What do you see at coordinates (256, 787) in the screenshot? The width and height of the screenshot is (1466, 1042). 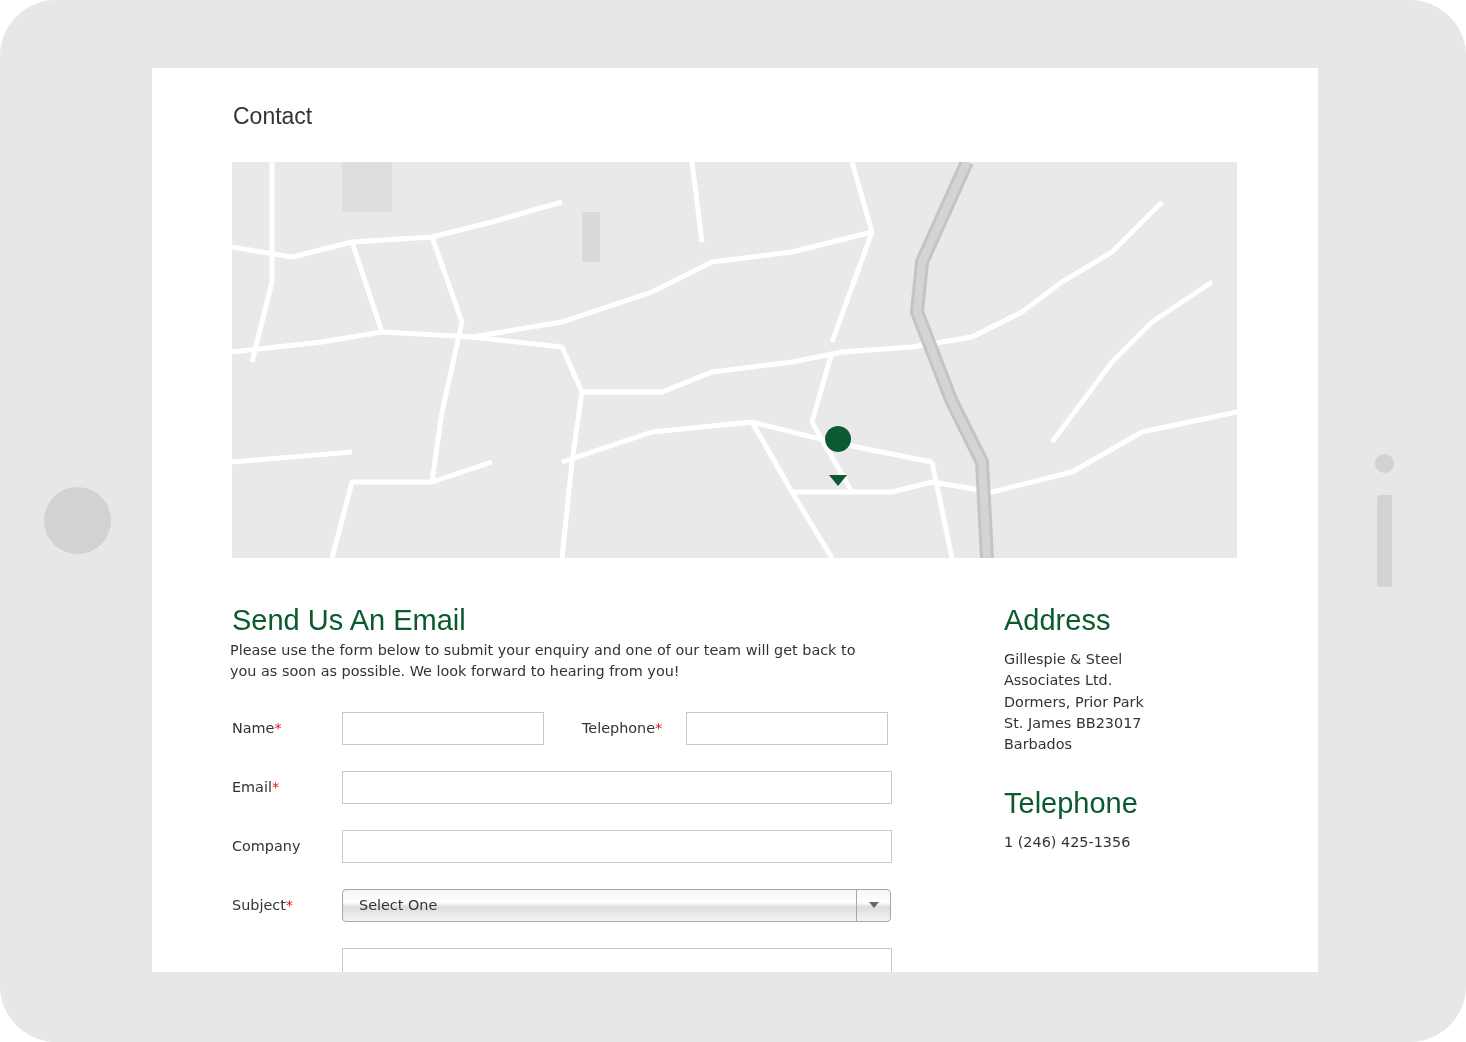 I see `field-label: Email*` at bounding box center [256, 787].